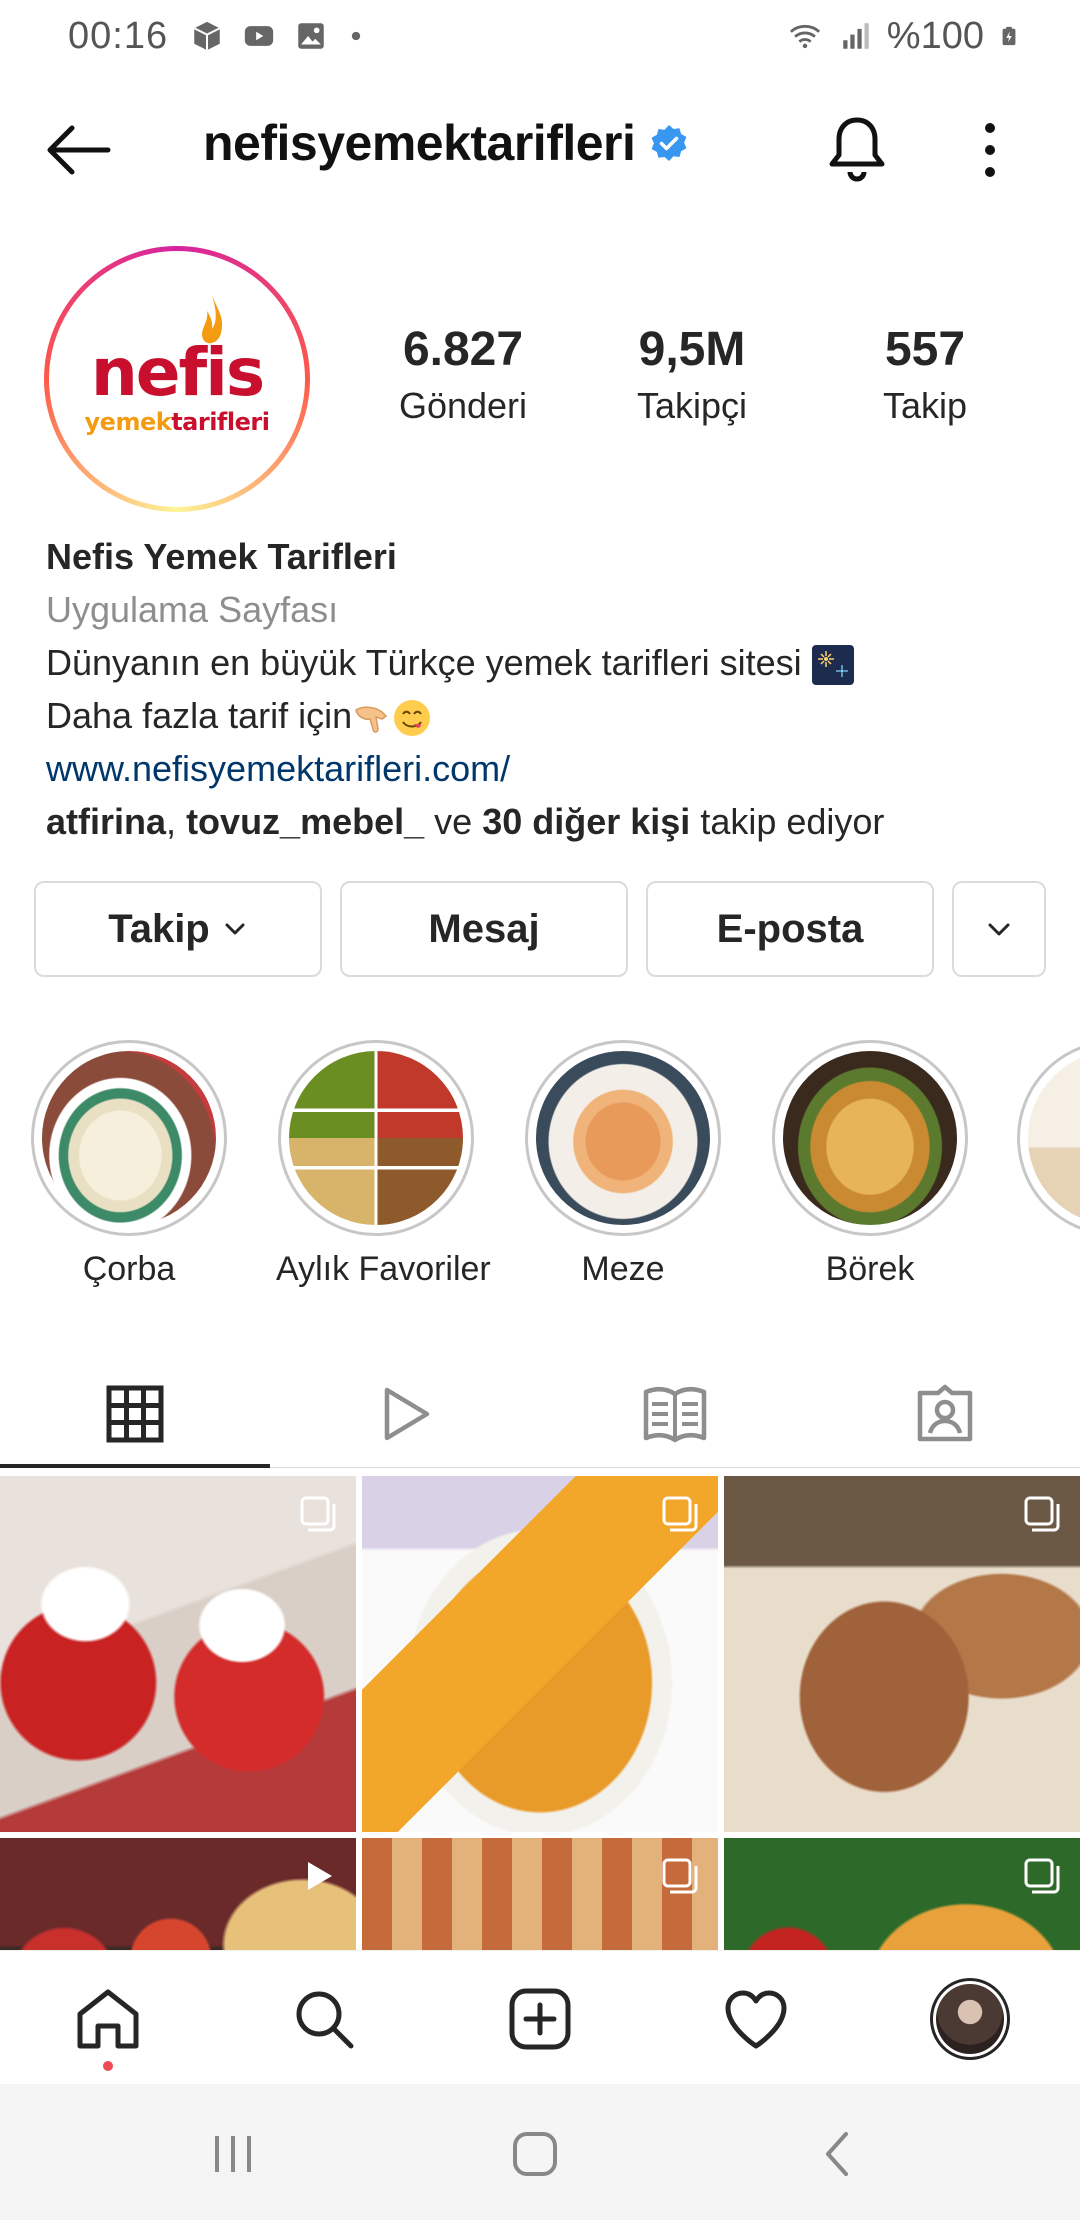 Image resolution: width=1080 pixels, height=2220 pixels. What do you see at coordinates (857, 149) in the screenshot?
I see `bell-icon` at bounding box center [857, 149].